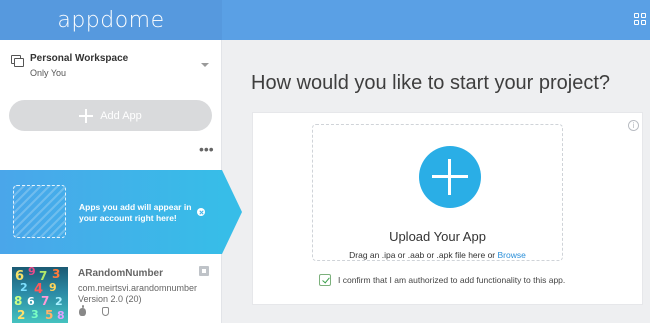 The width and height of the screenshot is (650, 323). Describe the element at coordinates (205, 65) in the screenshot. I see `chevron-down-icon` at that location.